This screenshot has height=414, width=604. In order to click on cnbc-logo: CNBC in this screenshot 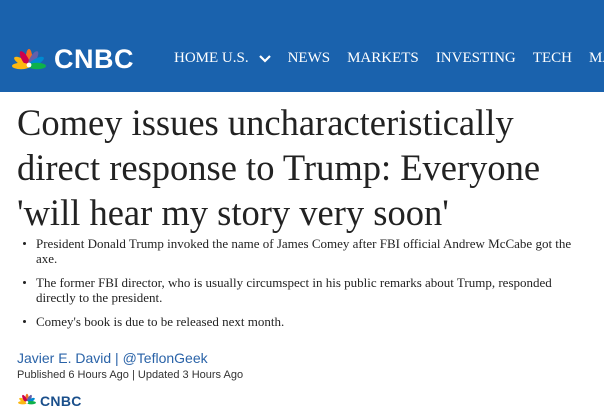, I will do `click(72, 59)`.